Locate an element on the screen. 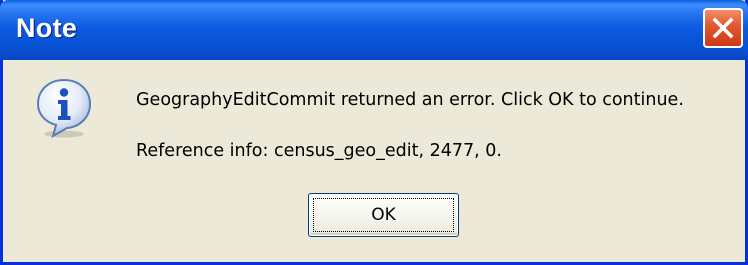 This screenshot has height=265, width=748. close-button is located at coordinates (723, 28).